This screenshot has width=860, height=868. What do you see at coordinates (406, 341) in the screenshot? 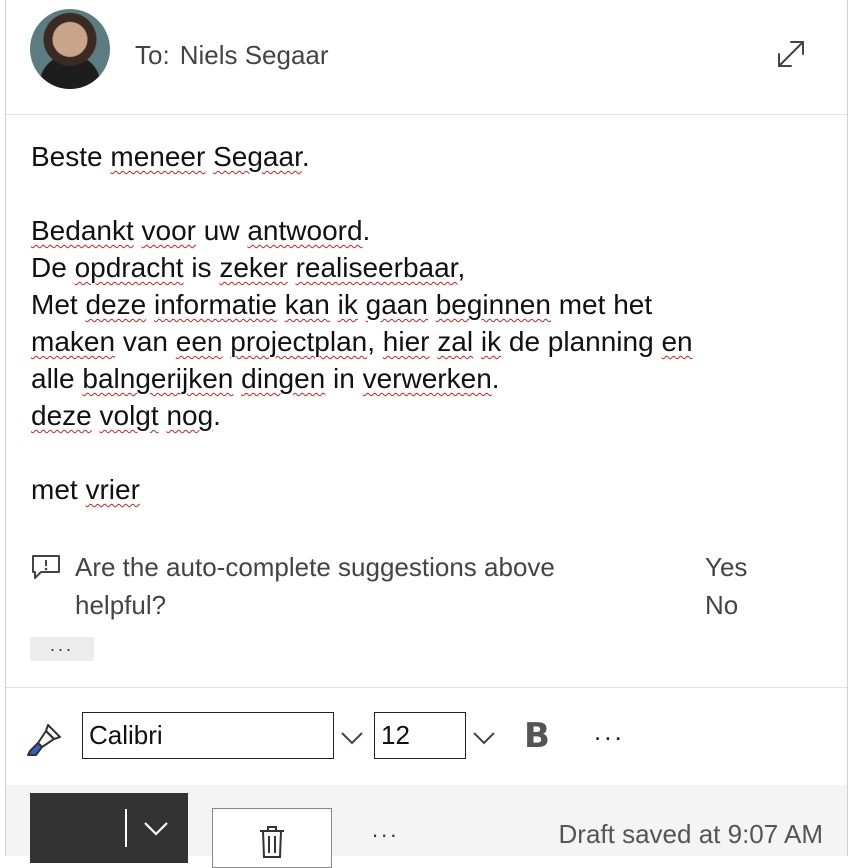
I see `misspelled-word: hier` at bounding box center [406, 341].